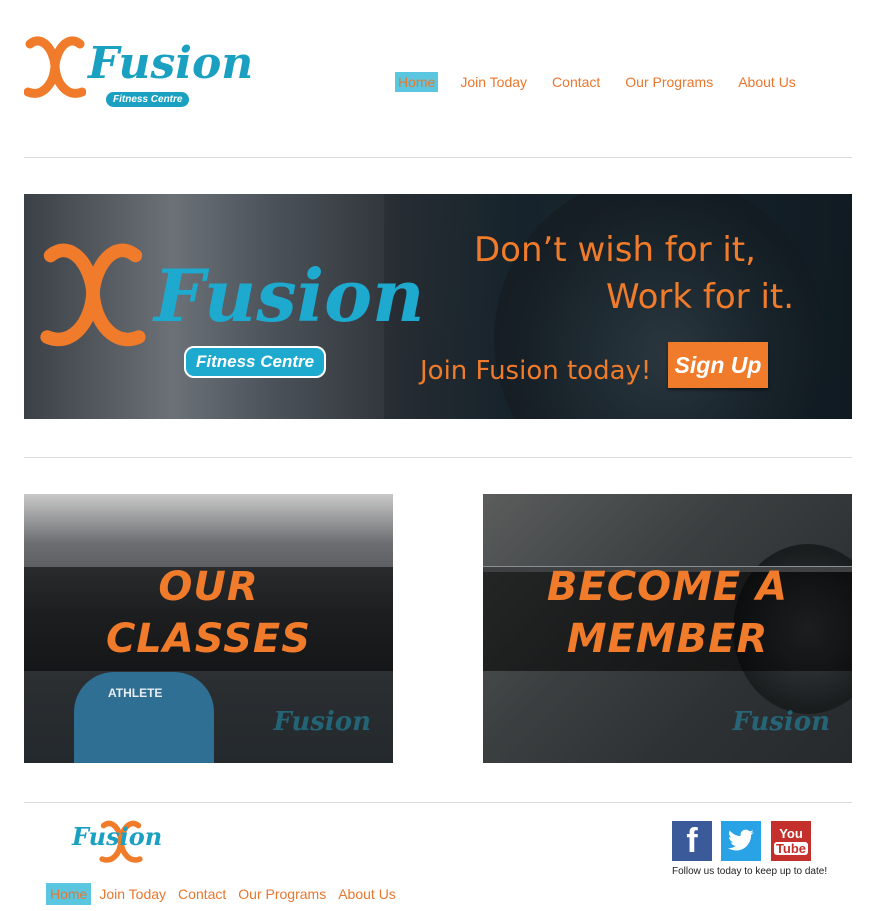  I want to click on shirt-text: ATHLETE, so click(135, 693).